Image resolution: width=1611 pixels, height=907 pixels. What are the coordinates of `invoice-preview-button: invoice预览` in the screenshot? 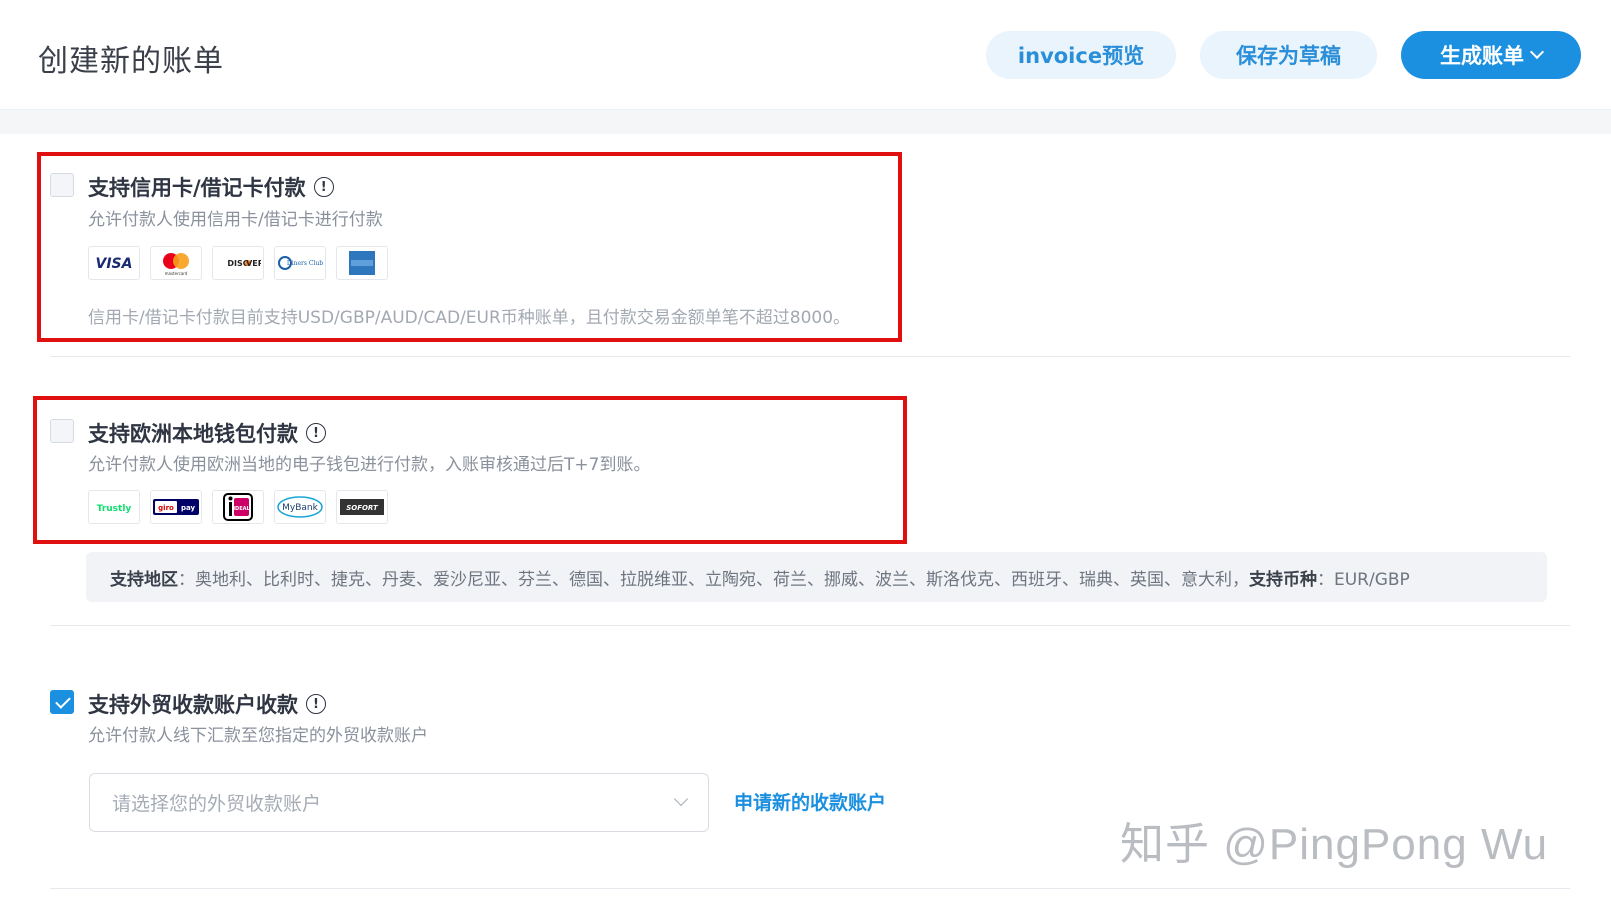 It's located at (1081, 55).